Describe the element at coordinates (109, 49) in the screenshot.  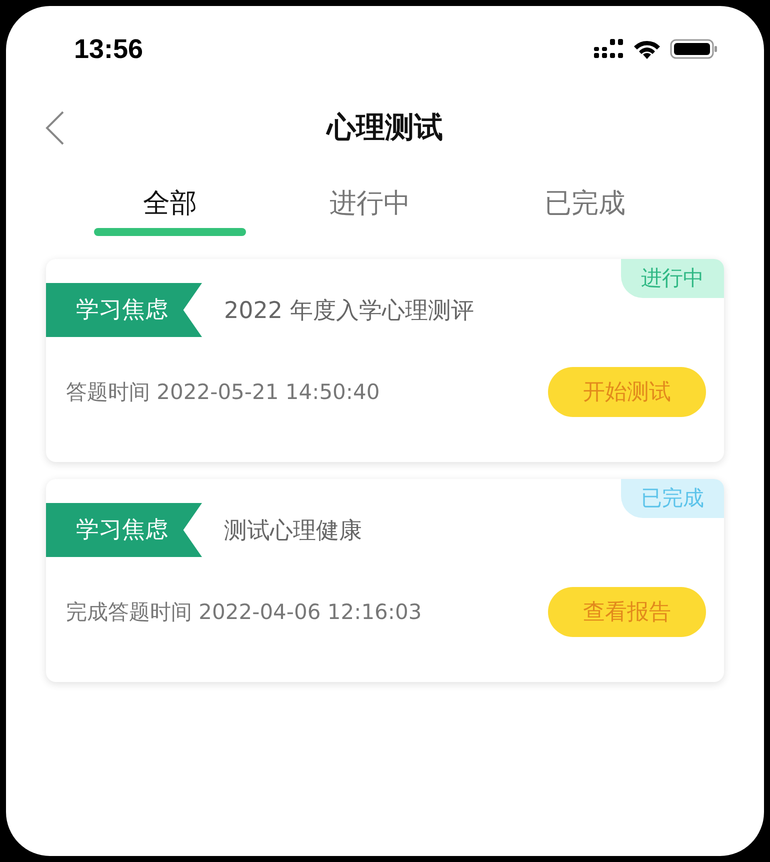
I see `status-time: 13:56` at that location.